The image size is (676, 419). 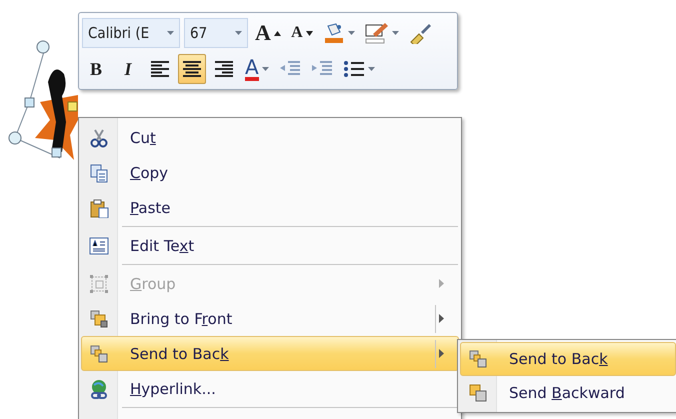 I want to click on clipboard-icon, so click(x=99, y=208).